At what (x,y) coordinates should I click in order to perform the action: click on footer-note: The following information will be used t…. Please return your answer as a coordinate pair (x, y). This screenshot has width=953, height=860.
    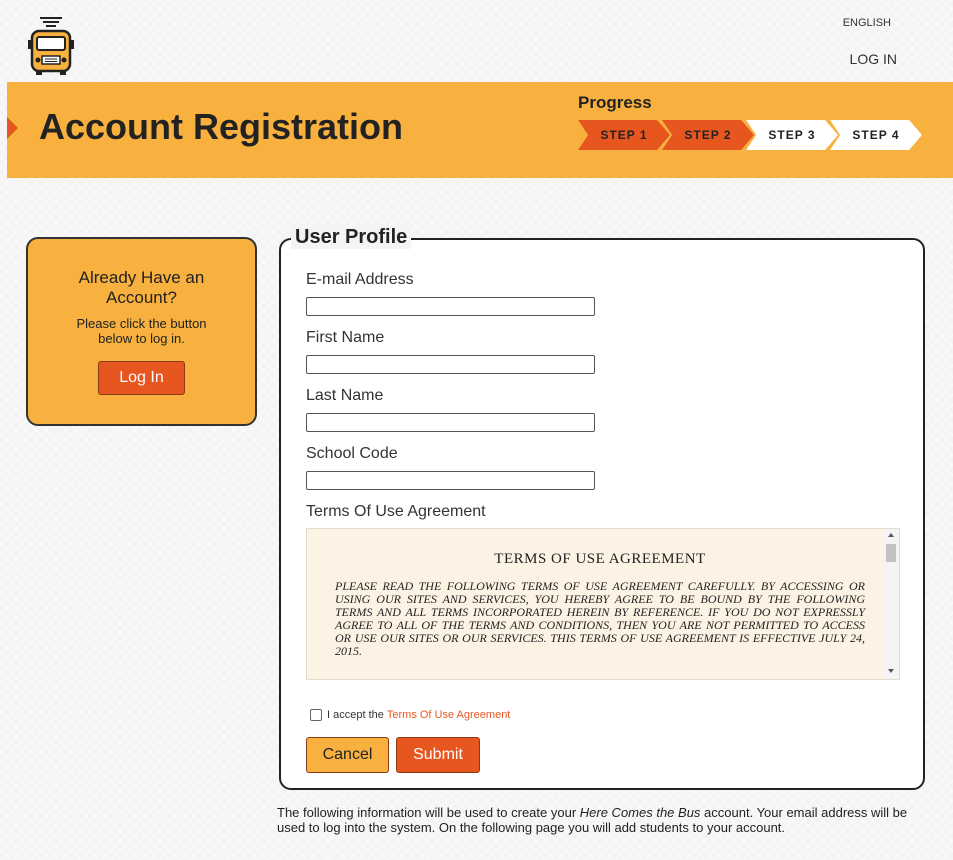
    Looking at the image, I should click on (602, 820).